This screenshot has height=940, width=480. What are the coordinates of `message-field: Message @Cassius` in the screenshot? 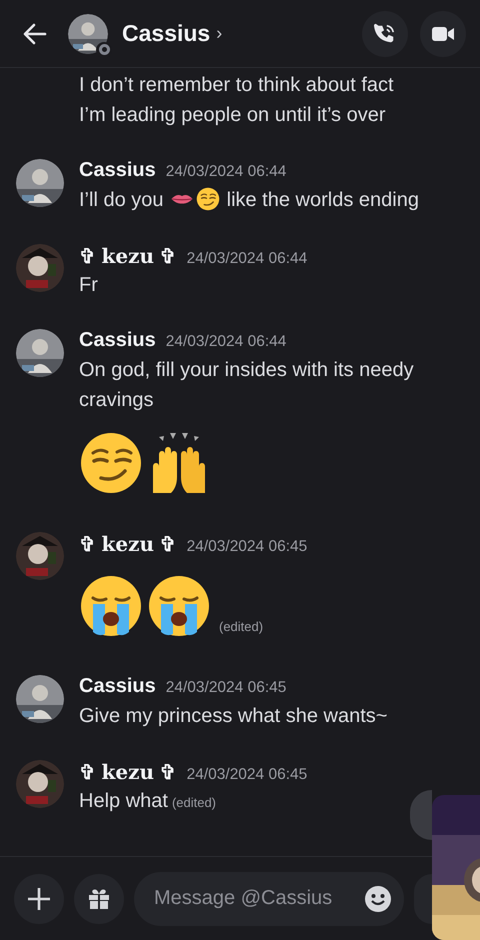 It's located at (269, 899).